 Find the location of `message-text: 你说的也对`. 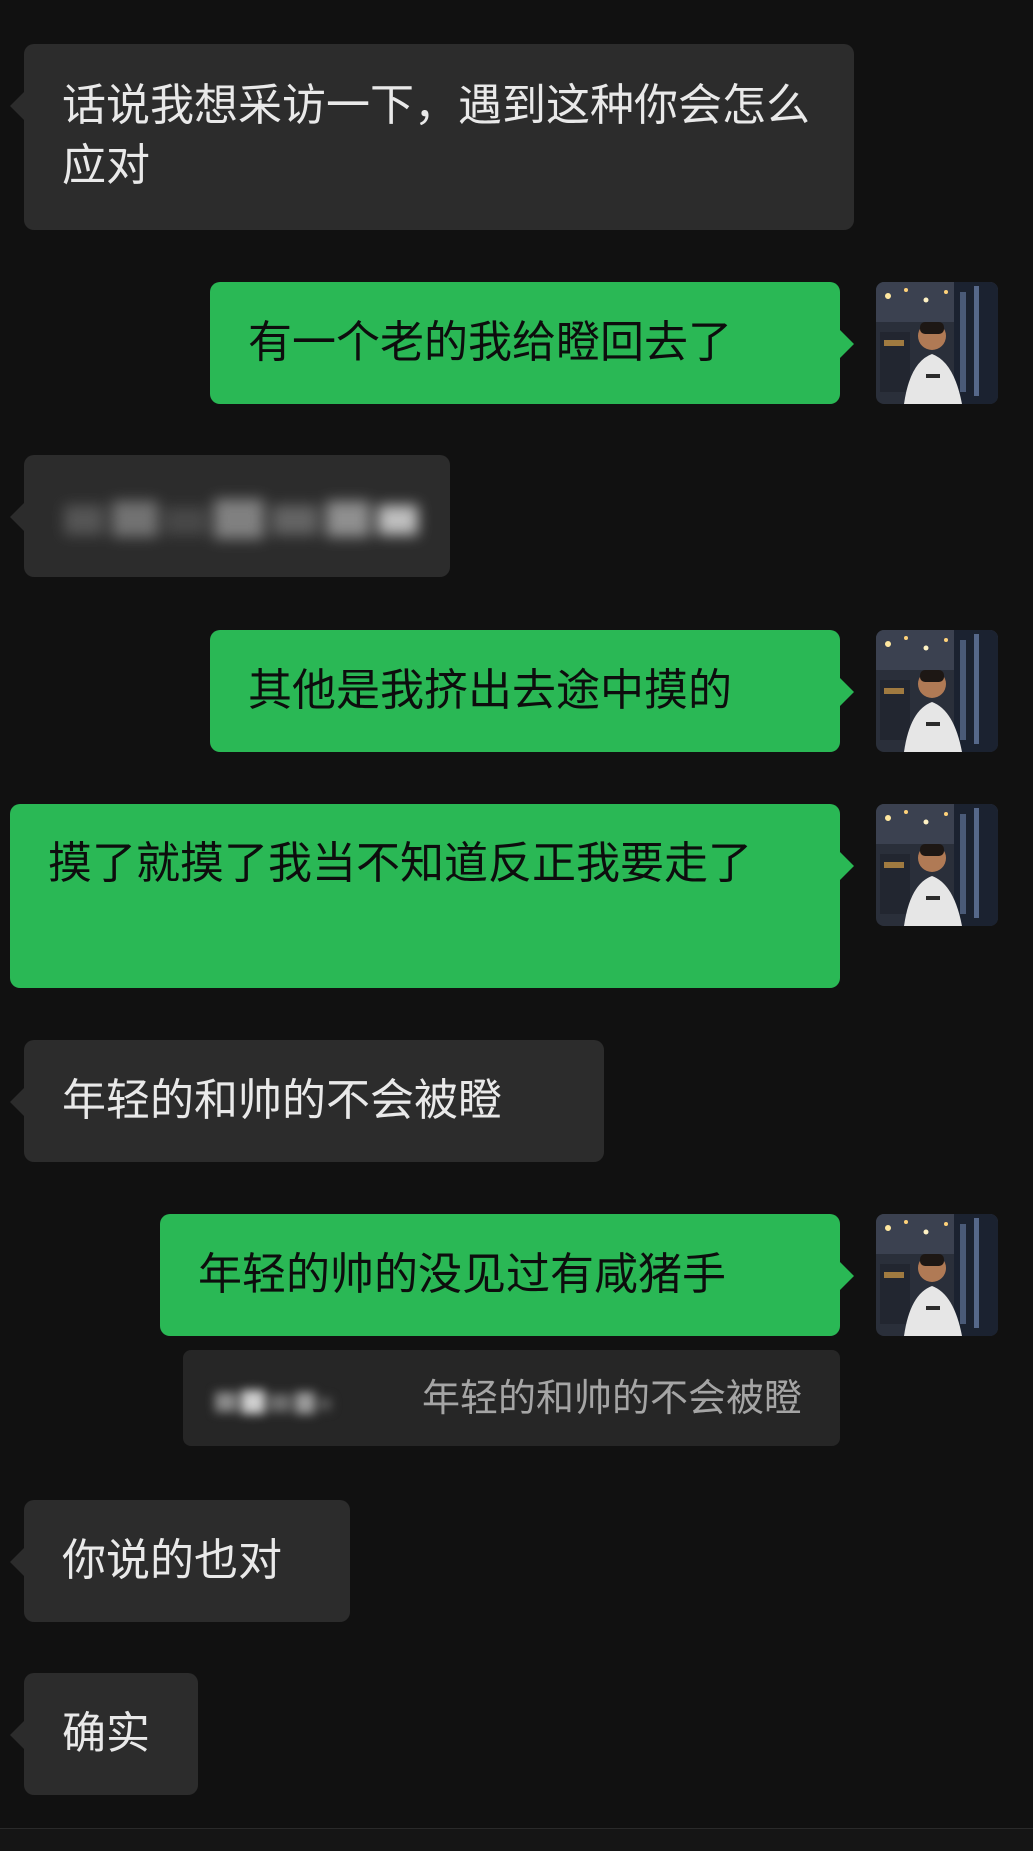

message-text: 你说的也对 is located at coordinates (172, 1560).